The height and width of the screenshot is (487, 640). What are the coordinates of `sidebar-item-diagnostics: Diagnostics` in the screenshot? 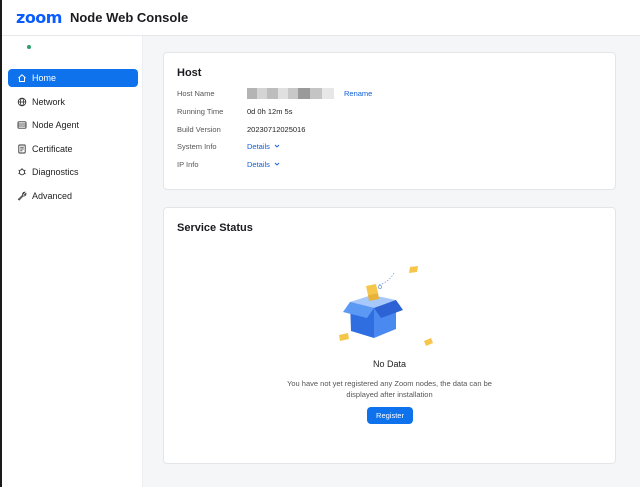 It's located at (73, 172).